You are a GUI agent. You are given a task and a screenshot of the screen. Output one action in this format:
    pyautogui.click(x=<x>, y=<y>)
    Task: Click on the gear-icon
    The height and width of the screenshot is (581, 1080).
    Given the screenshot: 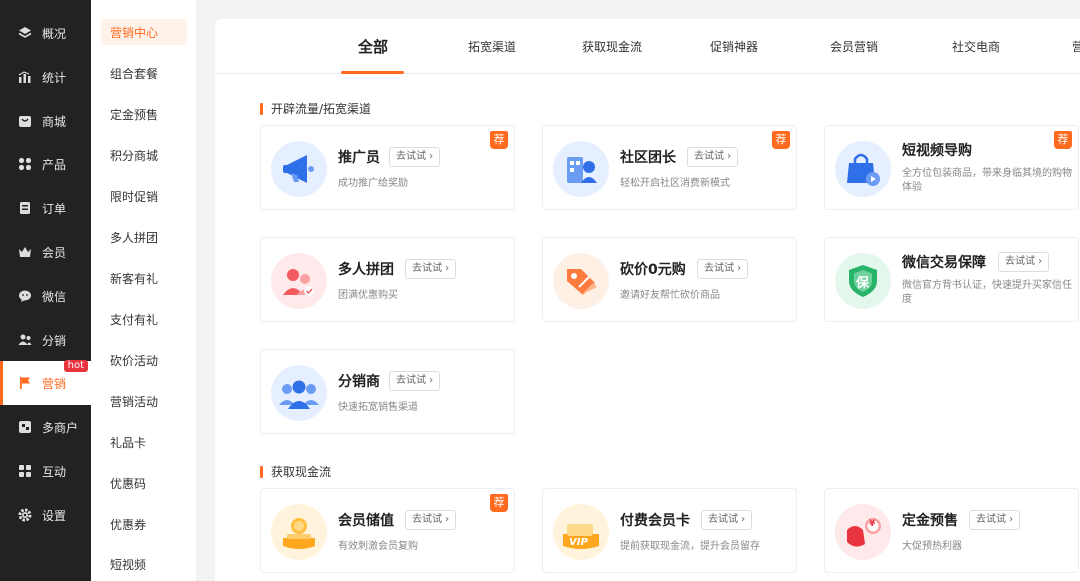 What is the action you would take?
    pyautogui.click(x=25, y=515)
    